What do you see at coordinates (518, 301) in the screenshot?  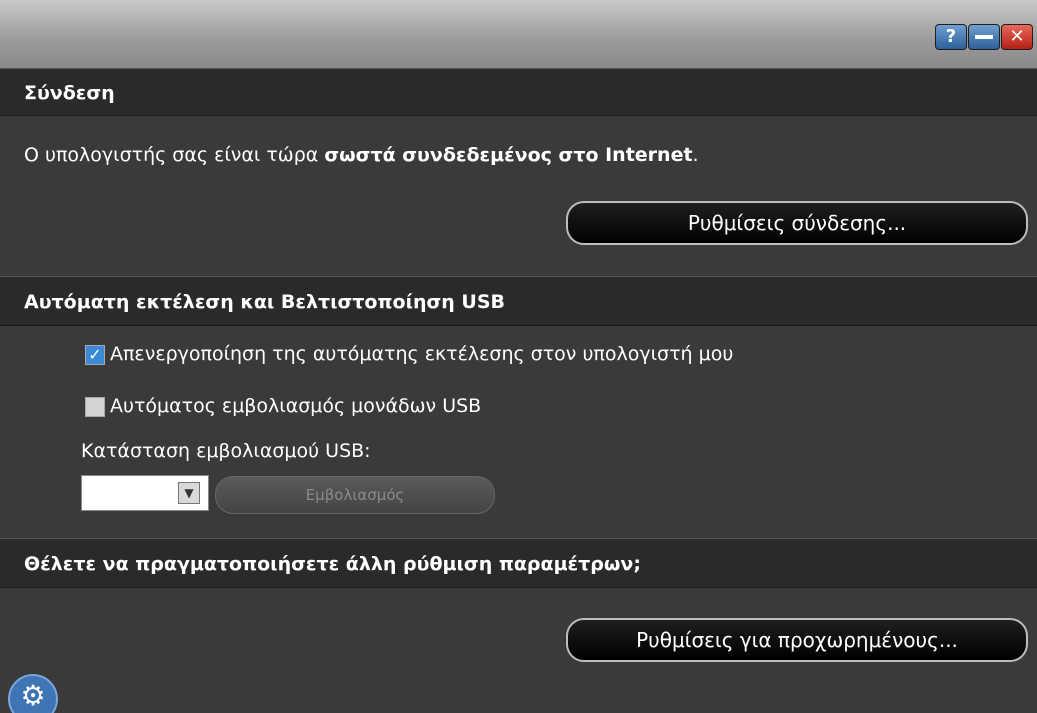 I see `usb-section-header: Αυτόματη εκτέλεση και Βελτιστοποίηση USB` at bounding box center [518, 301].